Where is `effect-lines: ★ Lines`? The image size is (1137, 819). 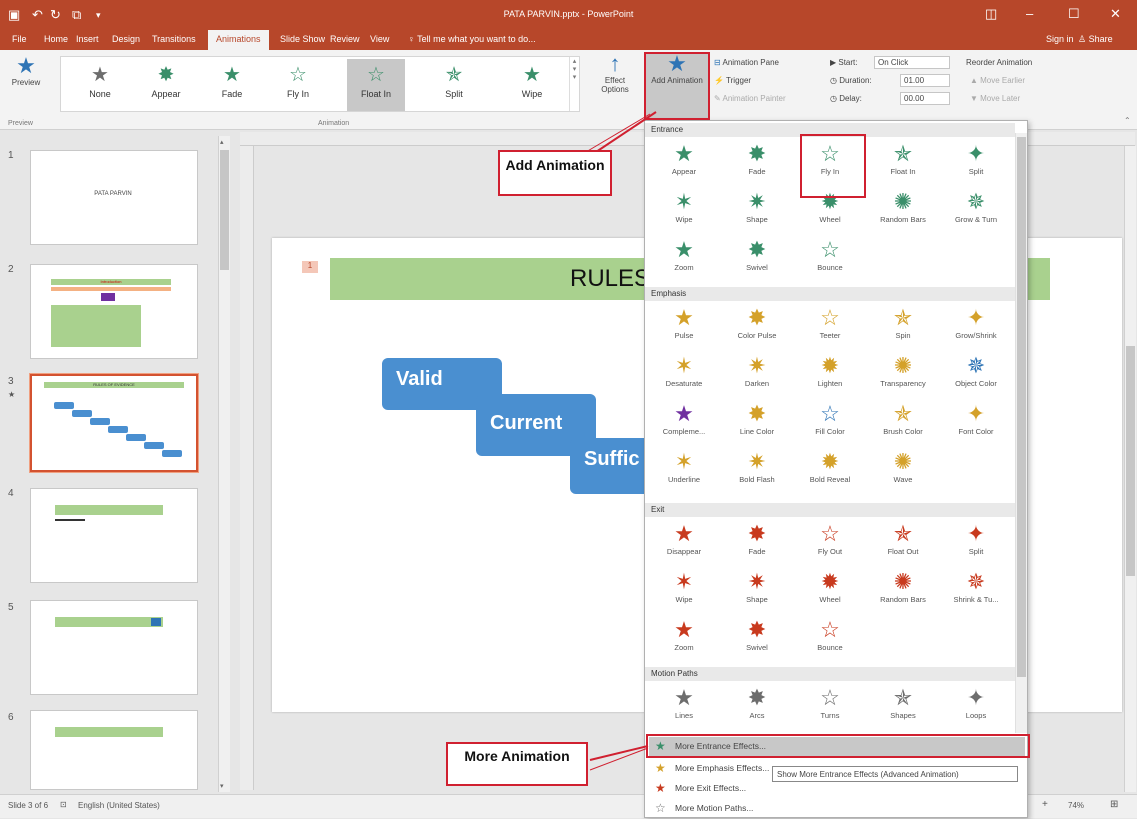
effect-lines: ★ Lines is located at coordinates (684, 702).